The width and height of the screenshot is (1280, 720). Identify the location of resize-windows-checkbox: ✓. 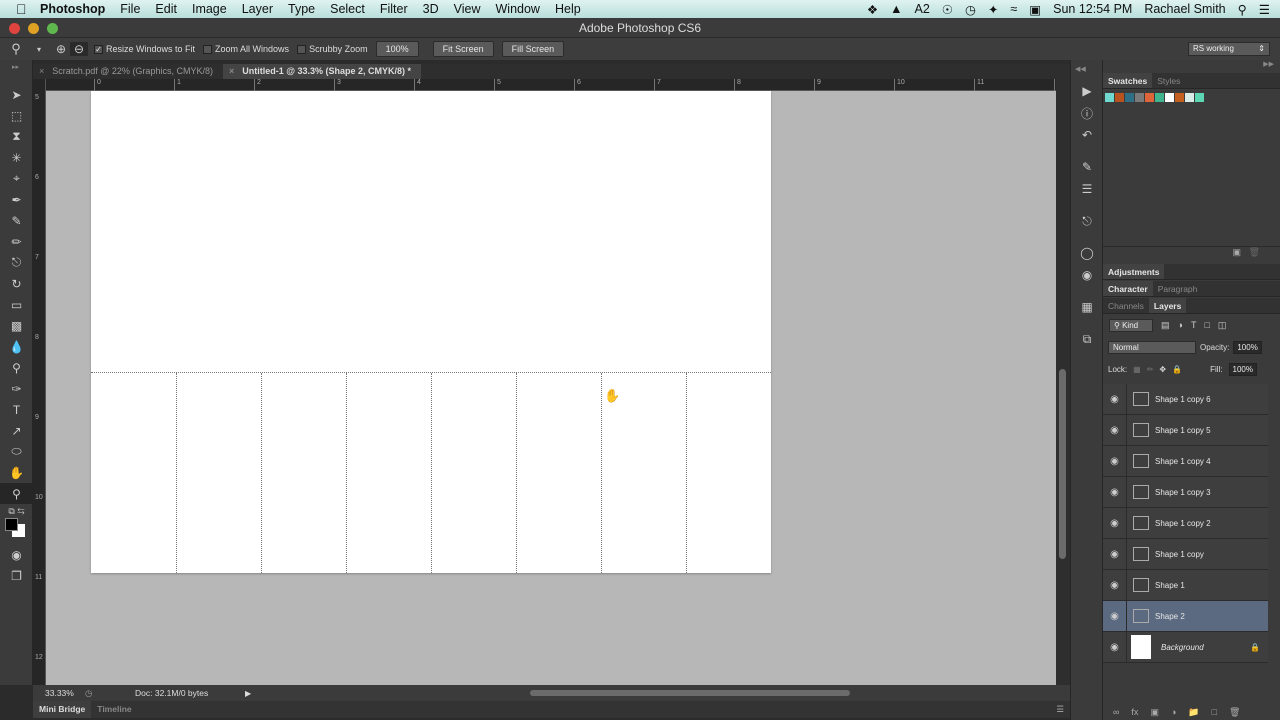
(98, 49).